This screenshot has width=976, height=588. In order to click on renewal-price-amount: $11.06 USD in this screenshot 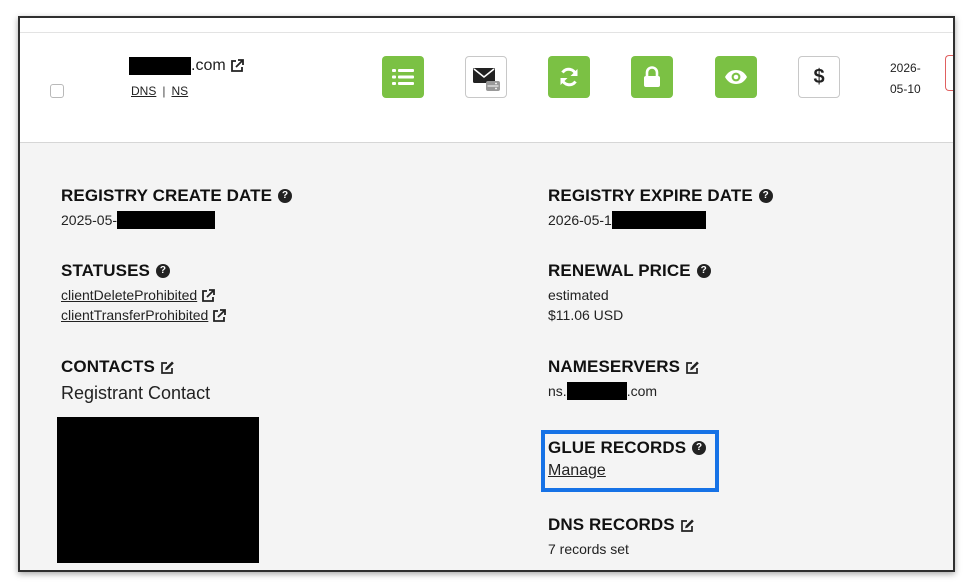, I will do `click(586, 315)`.